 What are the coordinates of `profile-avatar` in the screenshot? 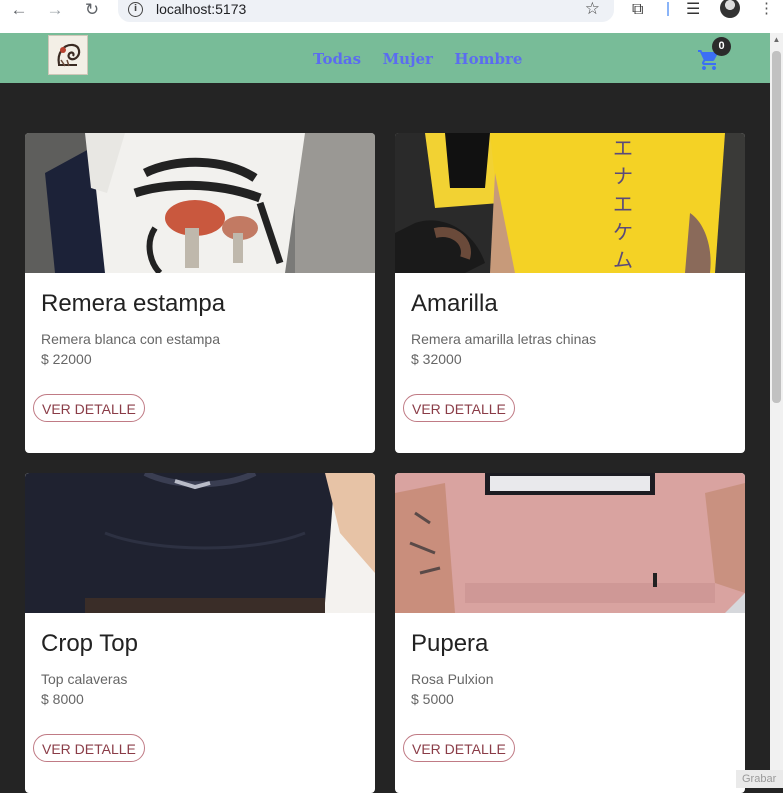 It's located at (730, 9).